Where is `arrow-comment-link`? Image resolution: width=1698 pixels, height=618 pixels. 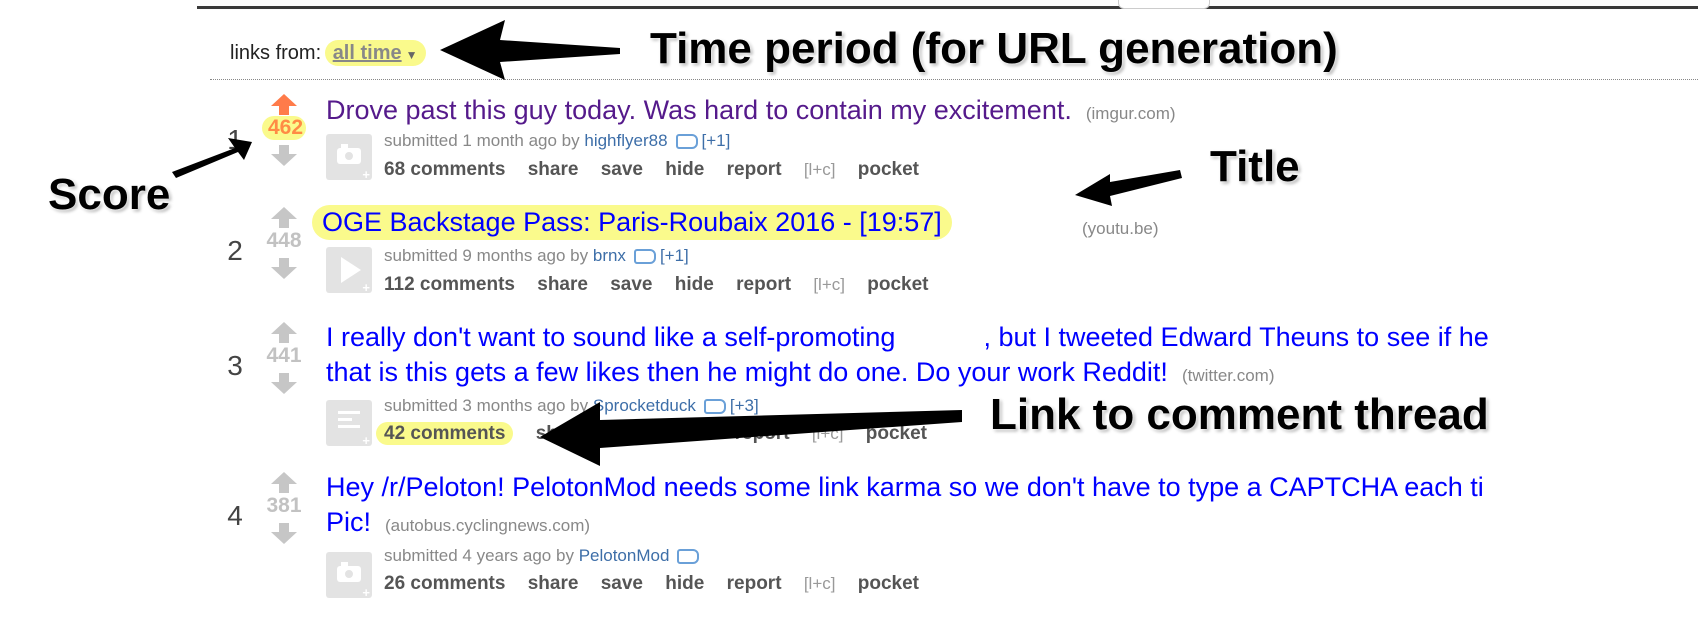 arrow-comment-link is located at coordinates (751, 434).